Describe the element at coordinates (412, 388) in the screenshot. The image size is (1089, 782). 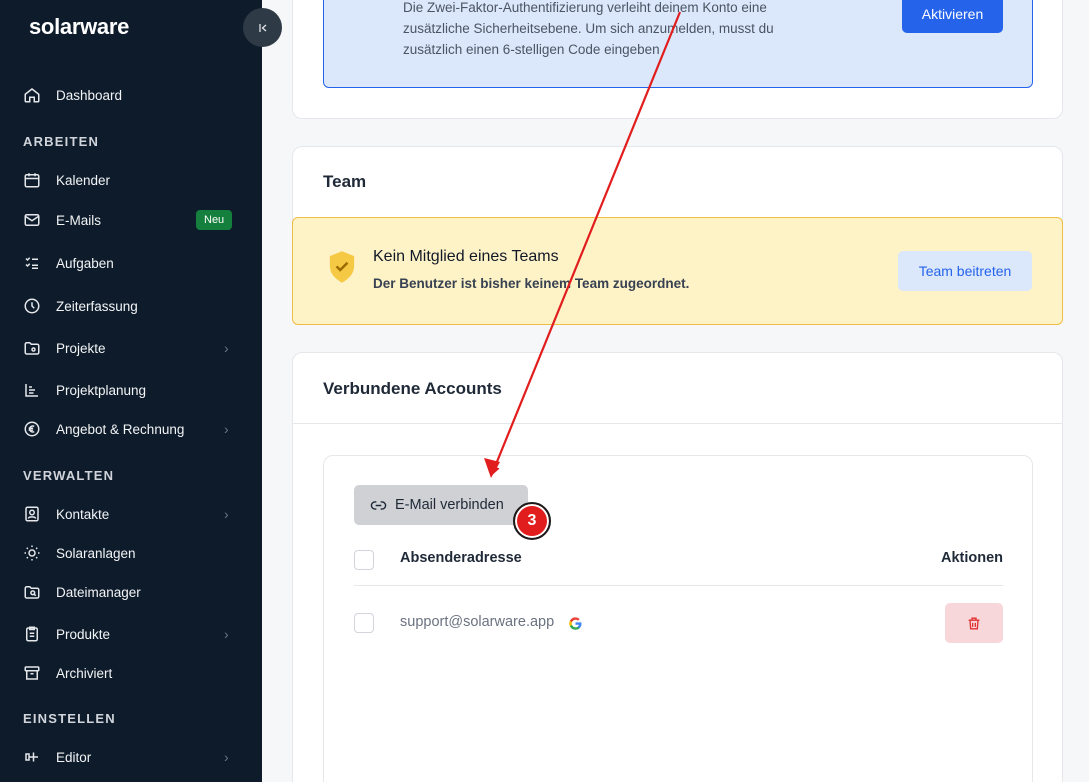
I see `accounts-card-title: Verbundene Accounts` at that location.